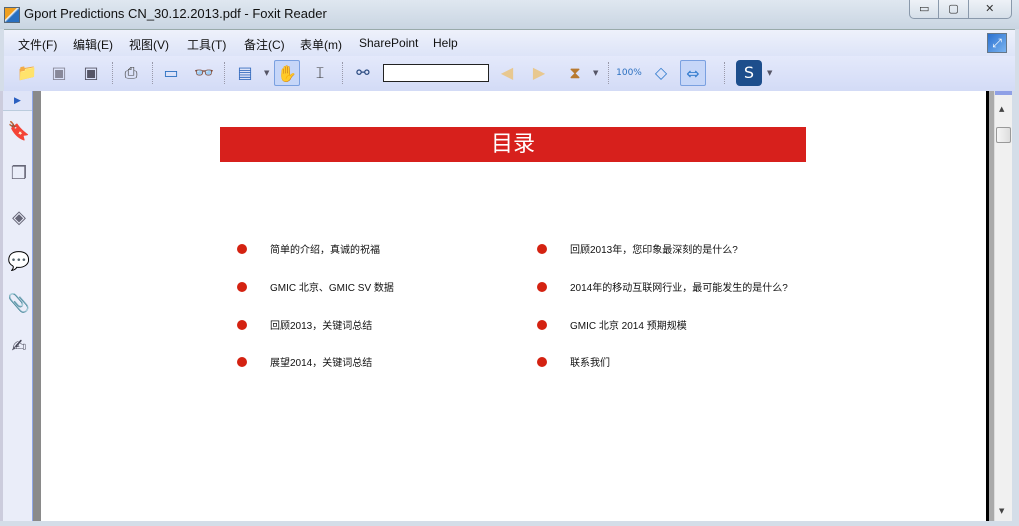 Image resolution: width=1019 pixels, height=526 pixels. Describe the element at coordinates (661, 73) in the screenshot. I see `fit-page-icon: ◇` at that location.